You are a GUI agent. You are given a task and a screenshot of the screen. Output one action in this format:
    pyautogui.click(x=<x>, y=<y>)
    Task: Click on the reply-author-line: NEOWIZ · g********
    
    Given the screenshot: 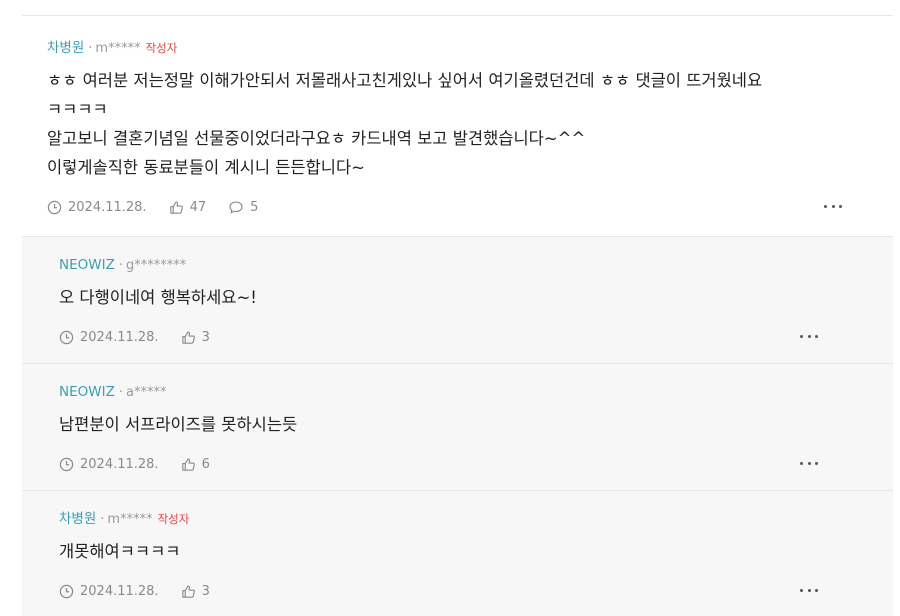 What is the action you would take?
    pyautogui.click(x=457, y=265)
    